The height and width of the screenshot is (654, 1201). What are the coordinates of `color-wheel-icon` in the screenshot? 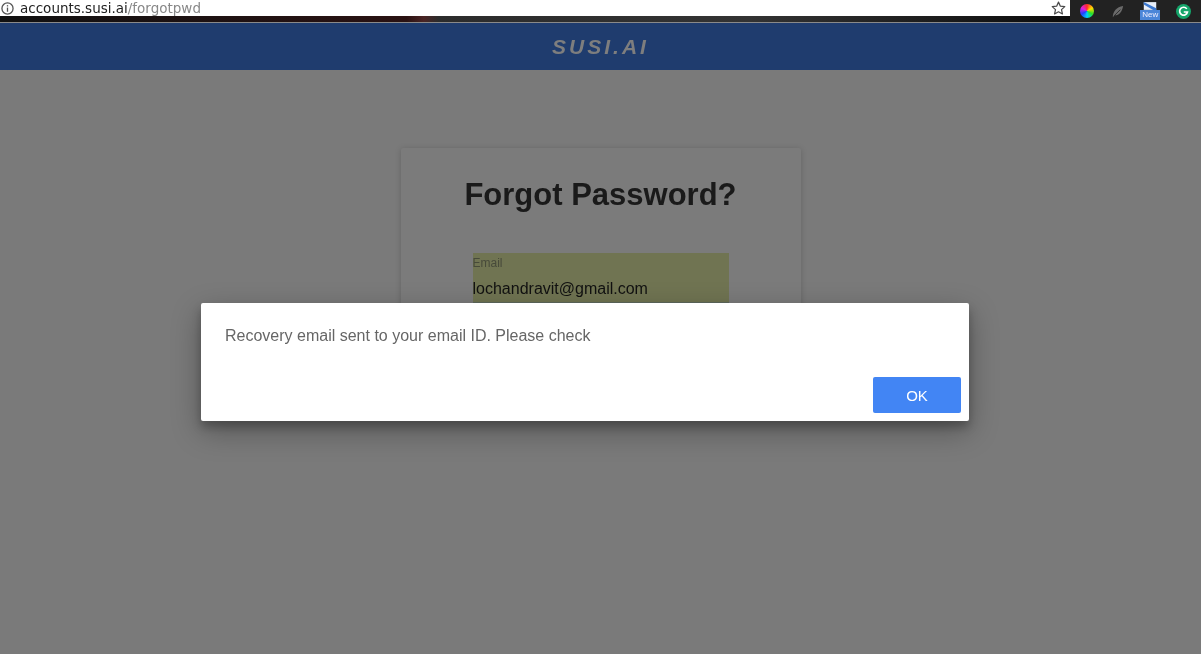 It's located at (1086, 11).